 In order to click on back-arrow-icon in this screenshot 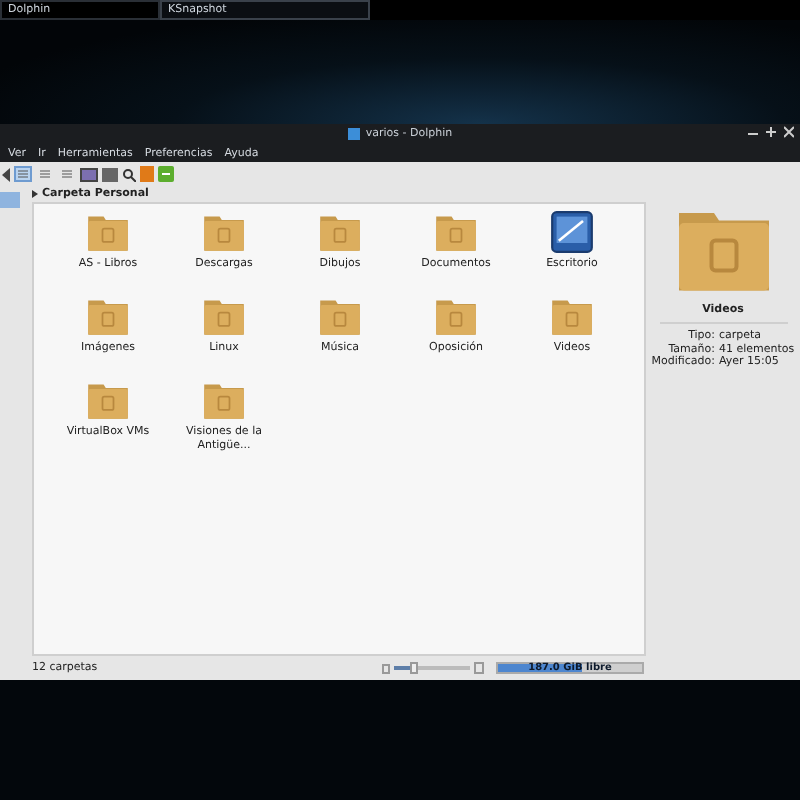, I will do `click(6, 174)`.